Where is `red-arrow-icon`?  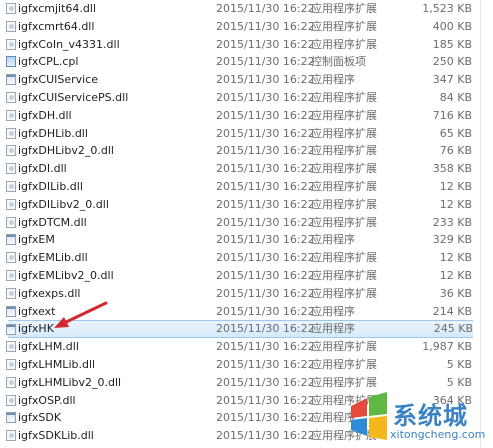
red-arrow-icon is located at coordinates (81, 314).